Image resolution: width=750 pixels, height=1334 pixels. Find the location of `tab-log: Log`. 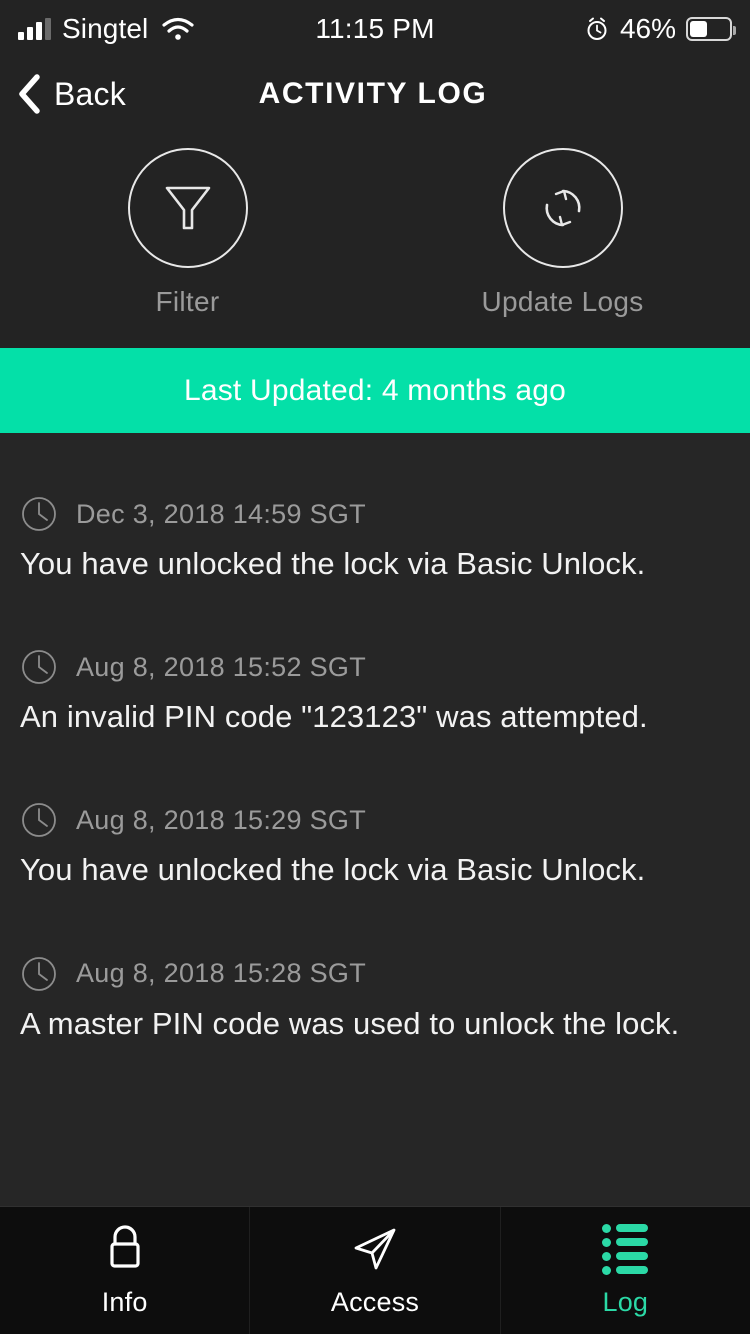

tab-log: Log is located at coordinates (625, 1270).